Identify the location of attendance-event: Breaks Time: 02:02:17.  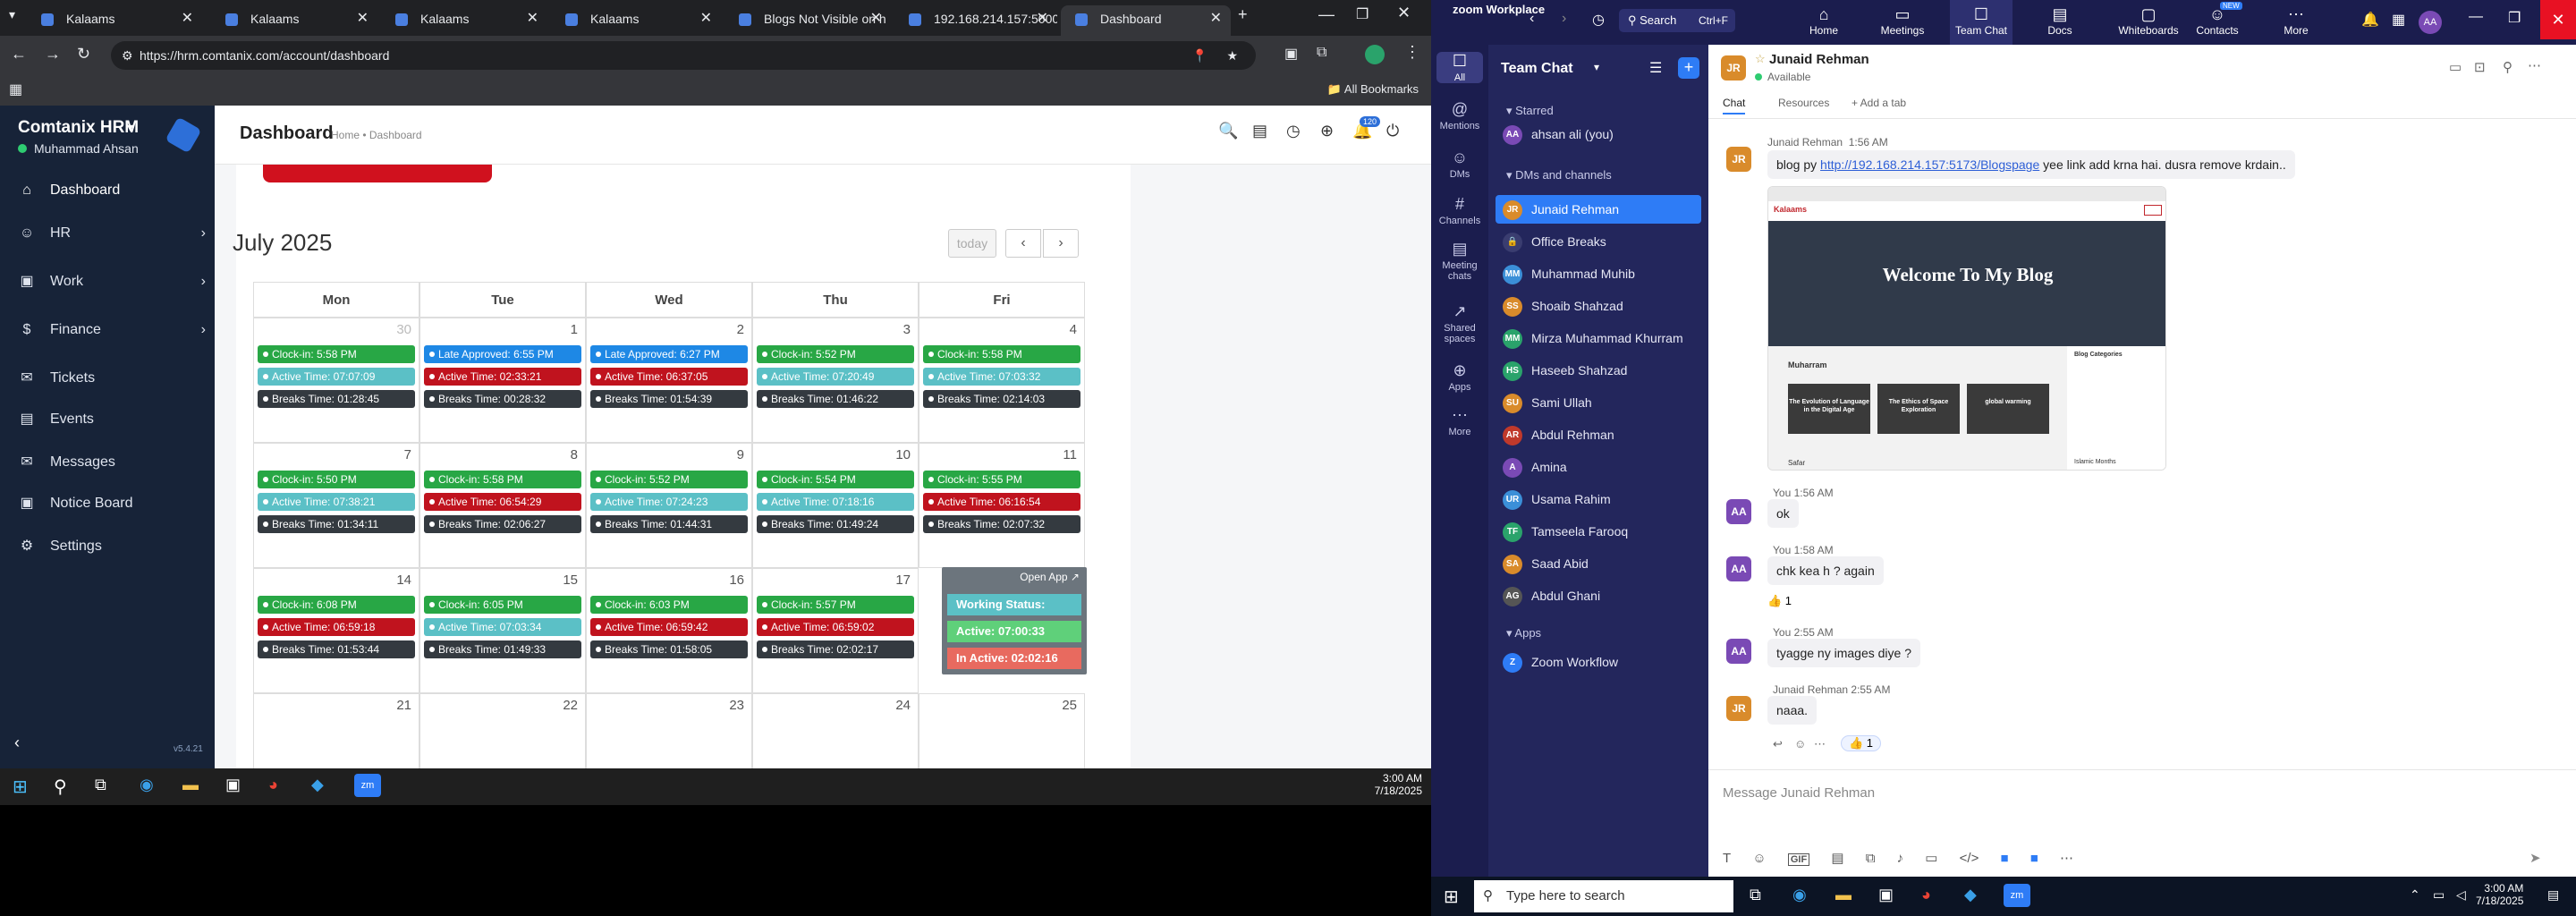
(835, 649).